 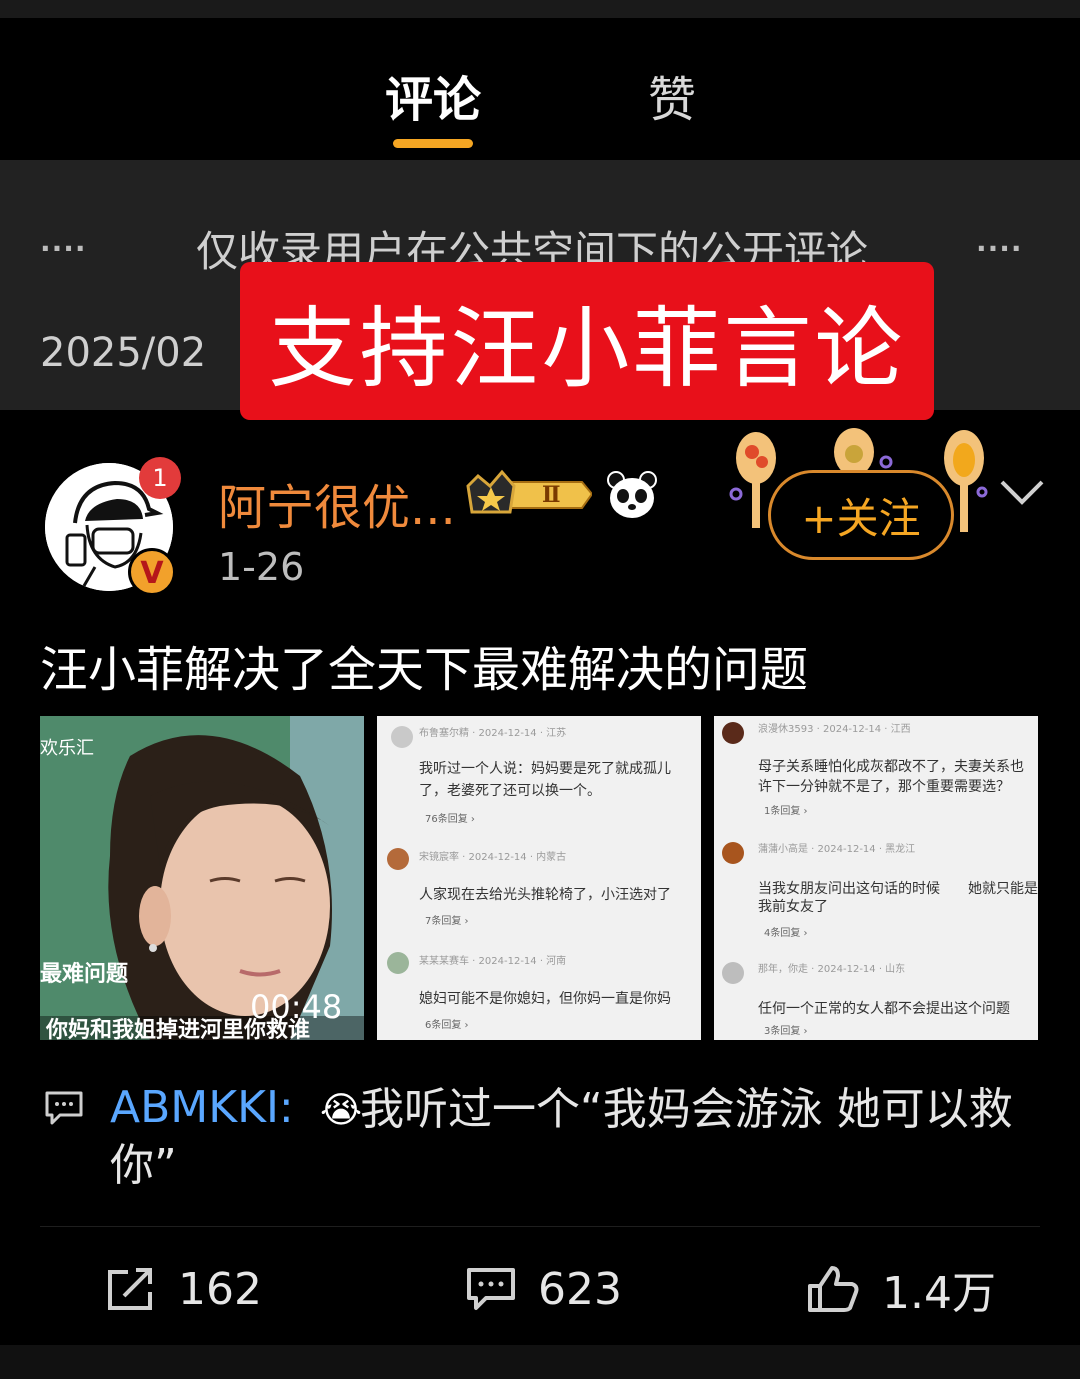 What do you see at coordinates (540, 89) in the screenshot?
I see `tab-bar: 评论 赞` at bounding box center [540, 89].